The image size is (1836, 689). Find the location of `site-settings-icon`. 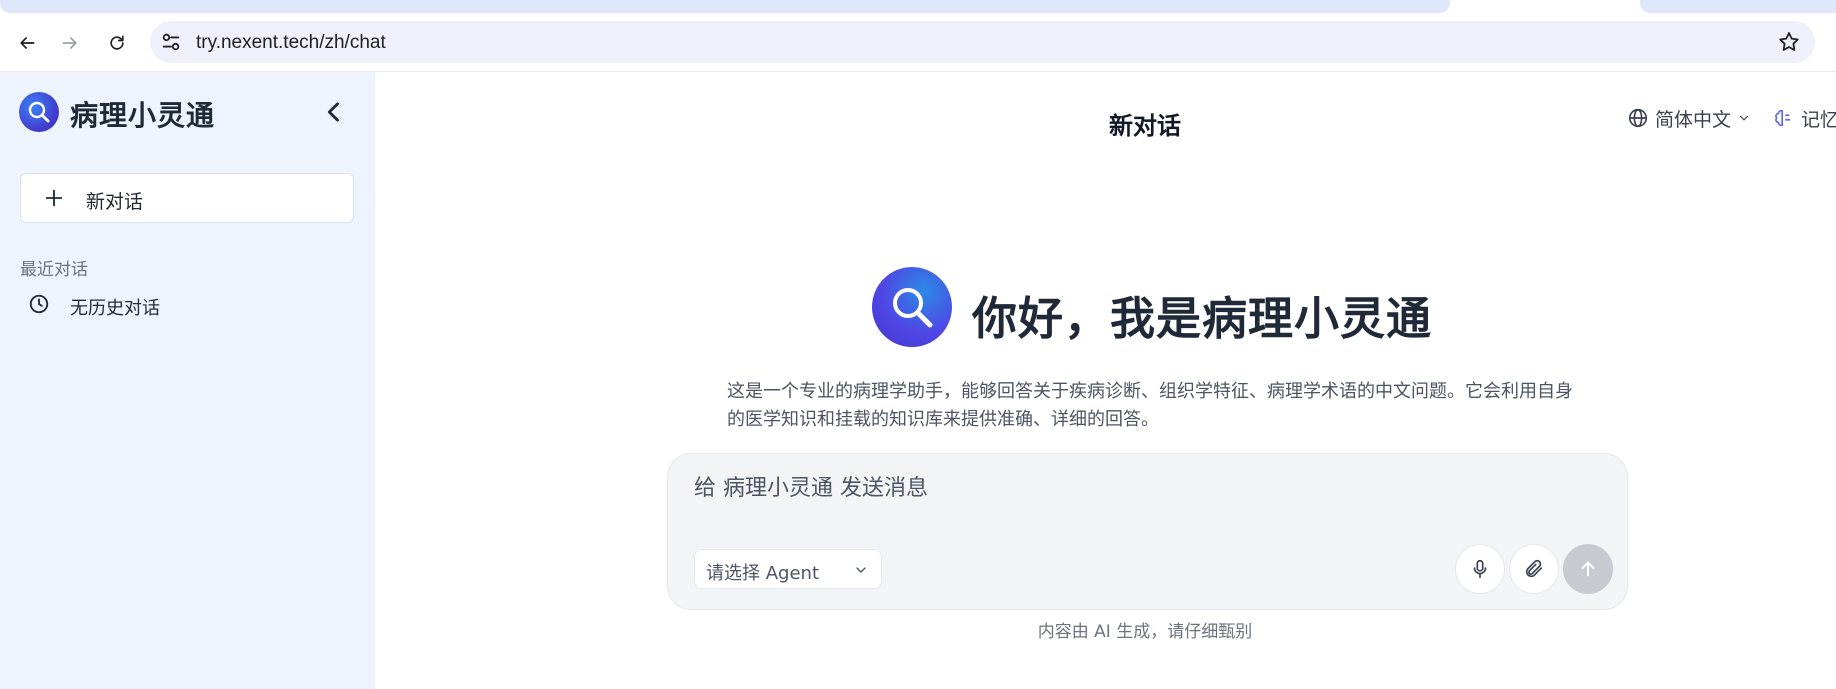

site-settings-icon is located at coordinates (171, 42).